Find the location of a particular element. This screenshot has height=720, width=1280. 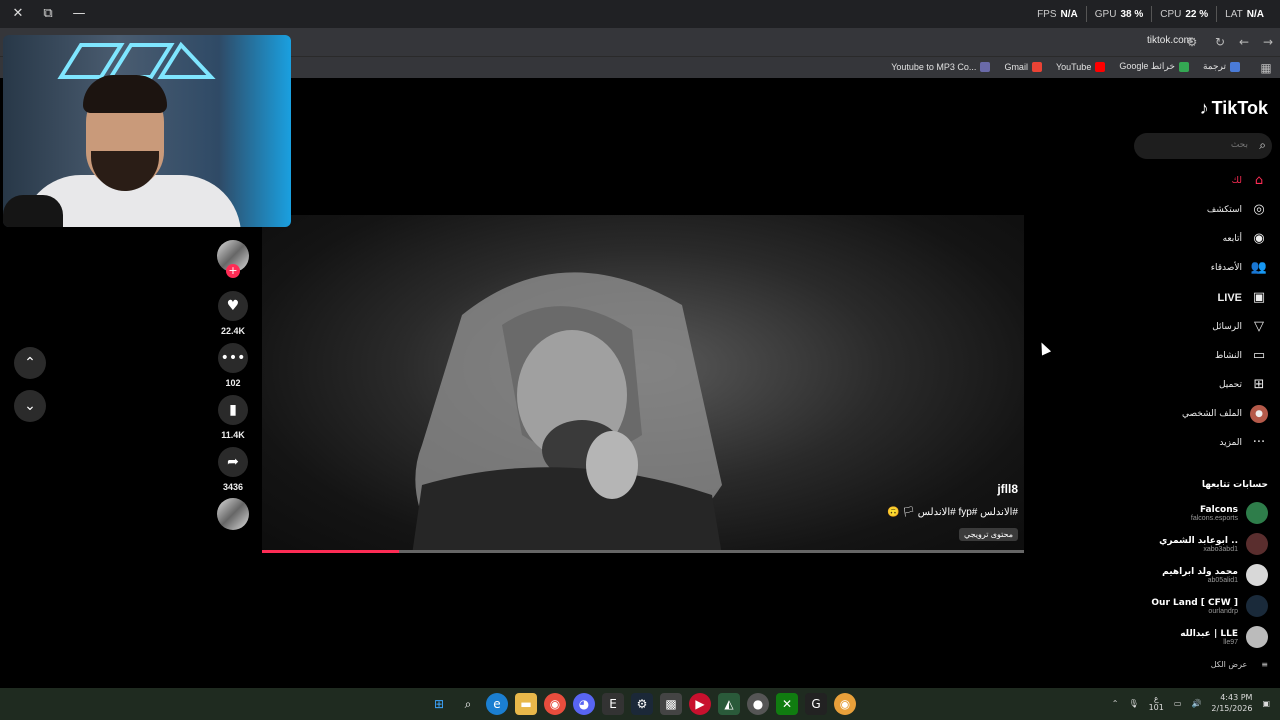

youtube-icon is located at coordinates (1100, 66).